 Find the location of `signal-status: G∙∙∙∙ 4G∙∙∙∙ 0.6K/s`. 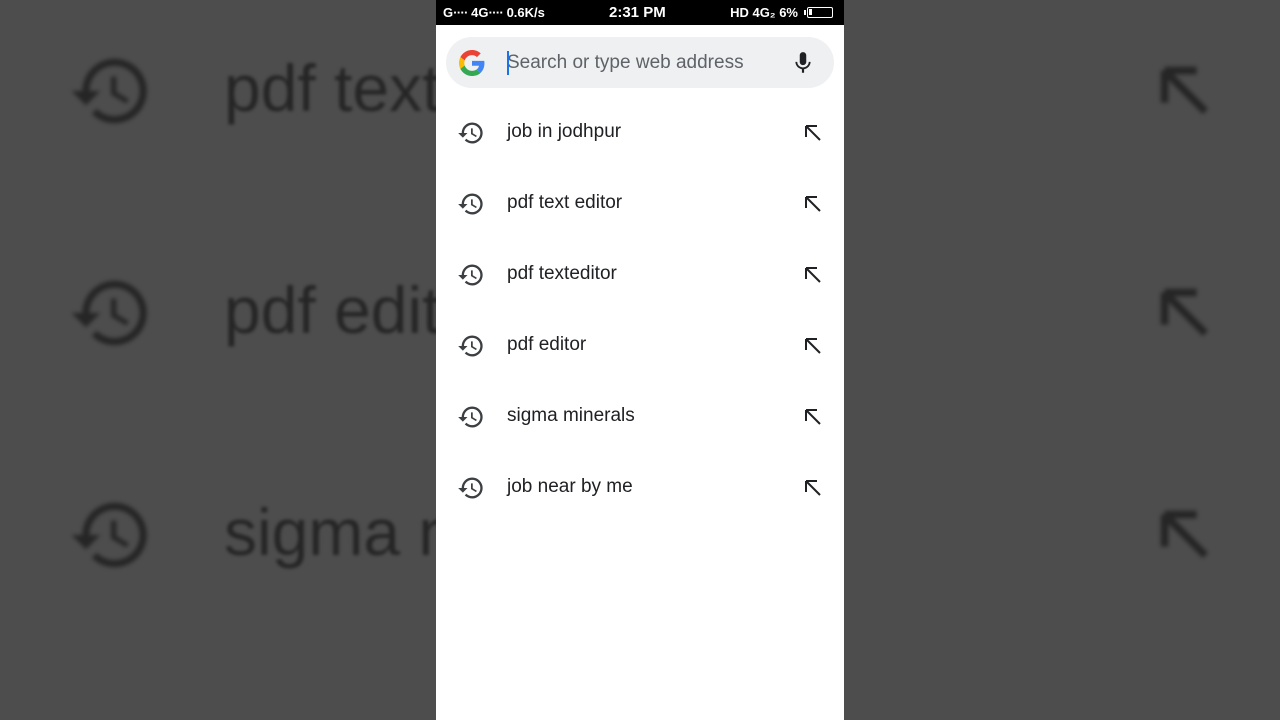

signal-status: G∙∙∙∙ 4G∙∙∙∙ 0.6K/s is located at coordinates (494, 12).